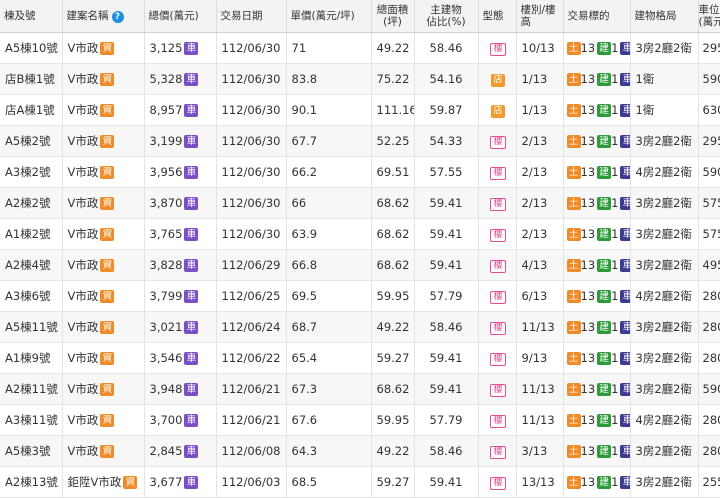  What do you see at coordinates (31, 482) in the screenshot?
I see `cell-unit: A2棟13號` at bounding box center [31, 482].